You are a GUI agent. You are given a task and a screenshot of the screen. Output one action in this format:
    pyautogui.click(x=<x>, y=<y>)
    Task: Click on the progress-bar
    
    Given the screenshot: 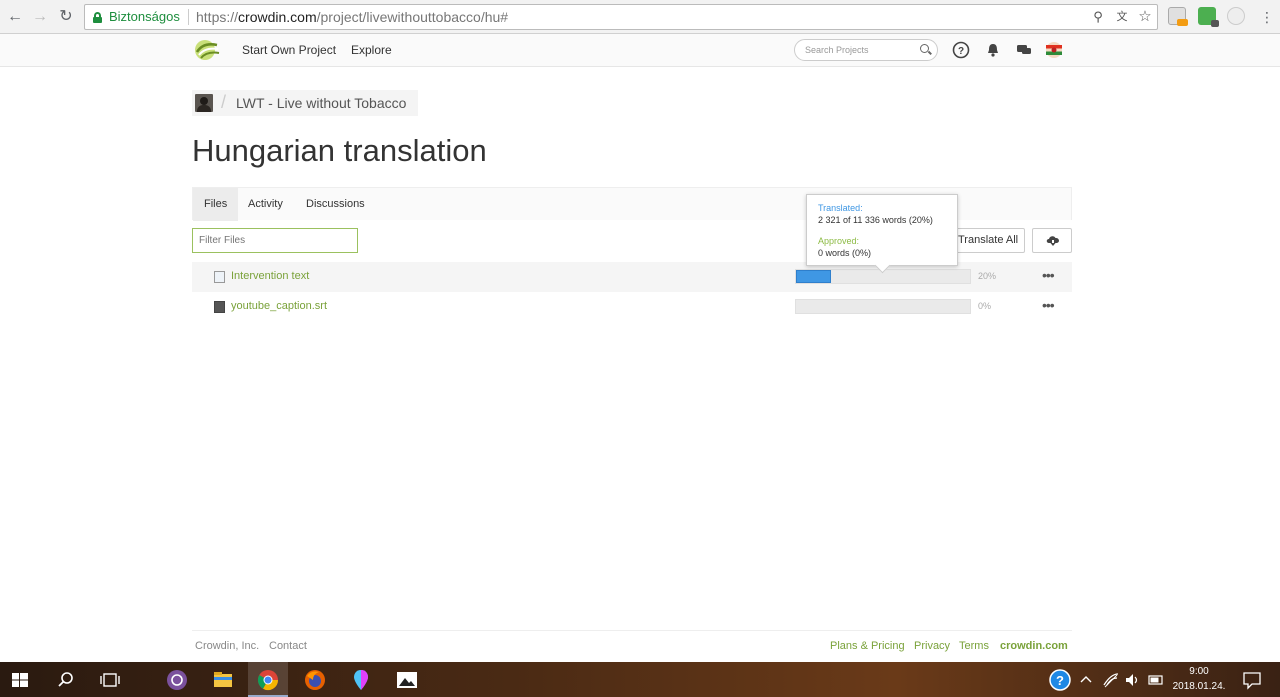 What is the action you would take?
    pyautogui.click(x=883, y=306)
    